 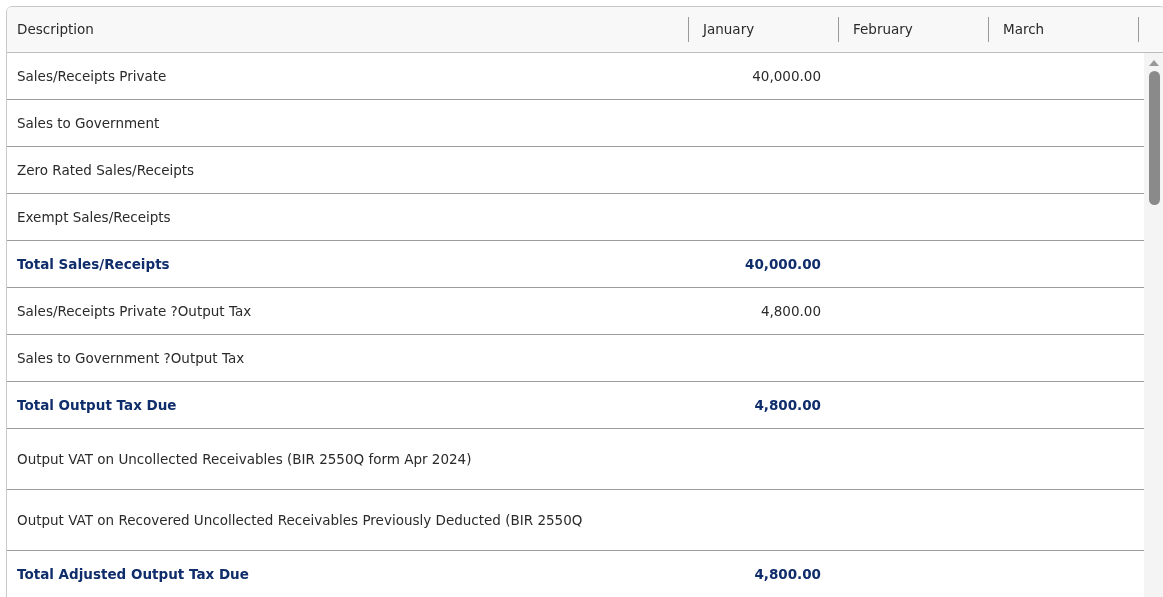 I want to click on table-cell-text: Exempt Sales/Receipts, so click(x=94, y=217).